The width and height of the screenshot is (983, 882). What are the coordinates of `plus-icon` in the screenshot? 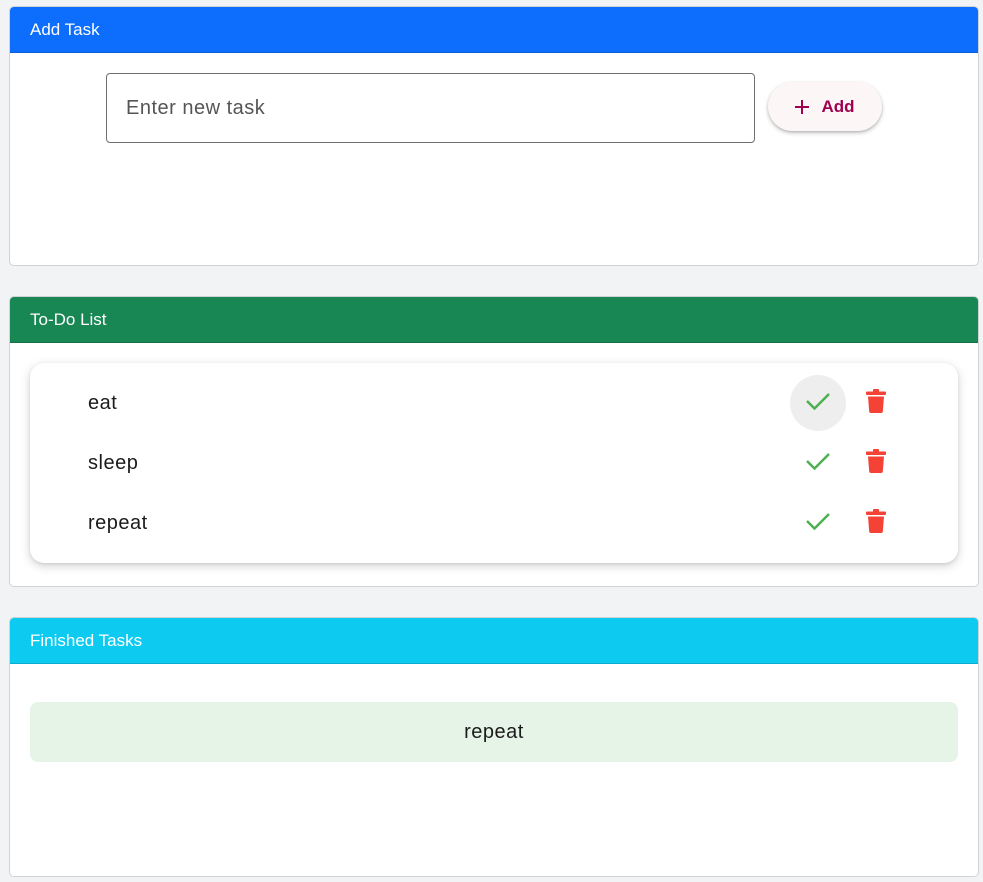 It's located at (802, 106).